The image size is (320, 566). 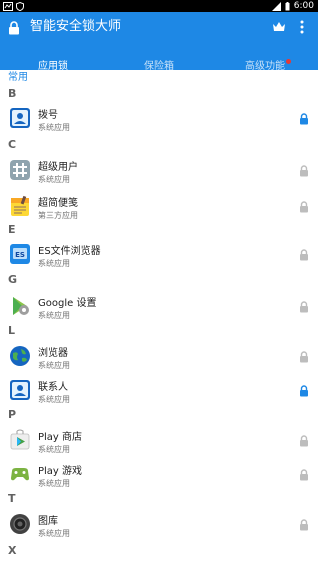 What do you see at coordinates (53, 387) in the screenshot?
I see `app-name: 联系人` at bounding box center [53, 387].